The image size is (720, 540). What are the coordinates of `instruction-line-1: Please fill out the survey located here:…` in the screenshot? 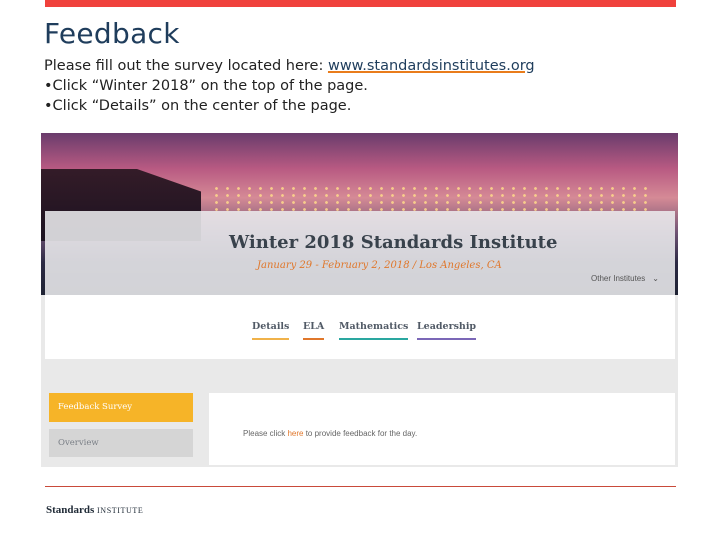 It's located at (364, 66).